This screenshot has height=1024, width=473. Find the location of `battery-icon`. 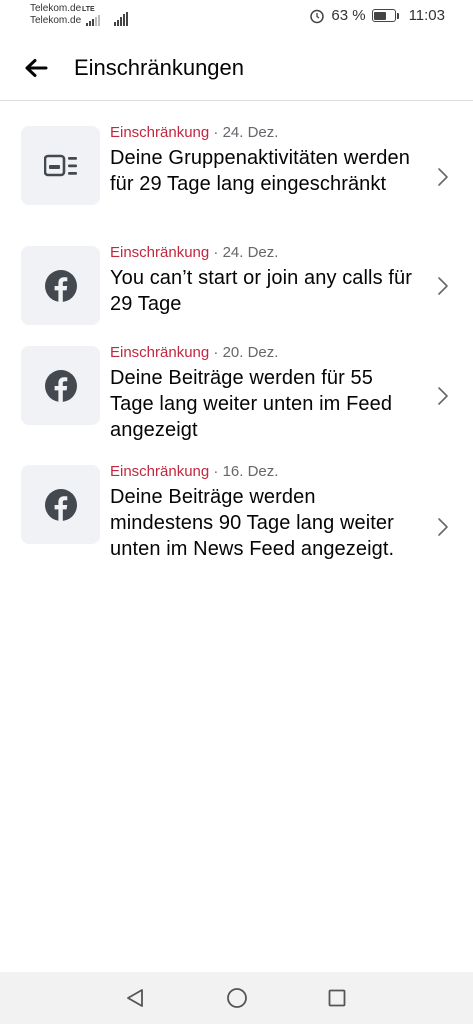

battery-icon is located at coordinates (385, 15).